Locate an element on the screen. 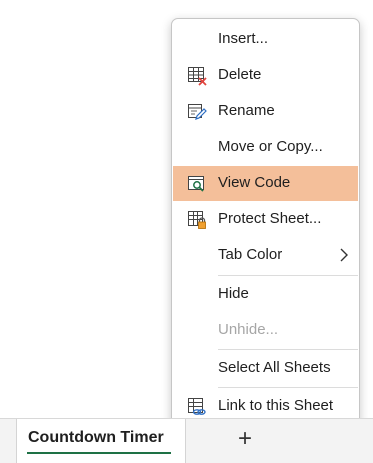  menu-item-tab-color: Tab Color is located at coordinates (265, 255).